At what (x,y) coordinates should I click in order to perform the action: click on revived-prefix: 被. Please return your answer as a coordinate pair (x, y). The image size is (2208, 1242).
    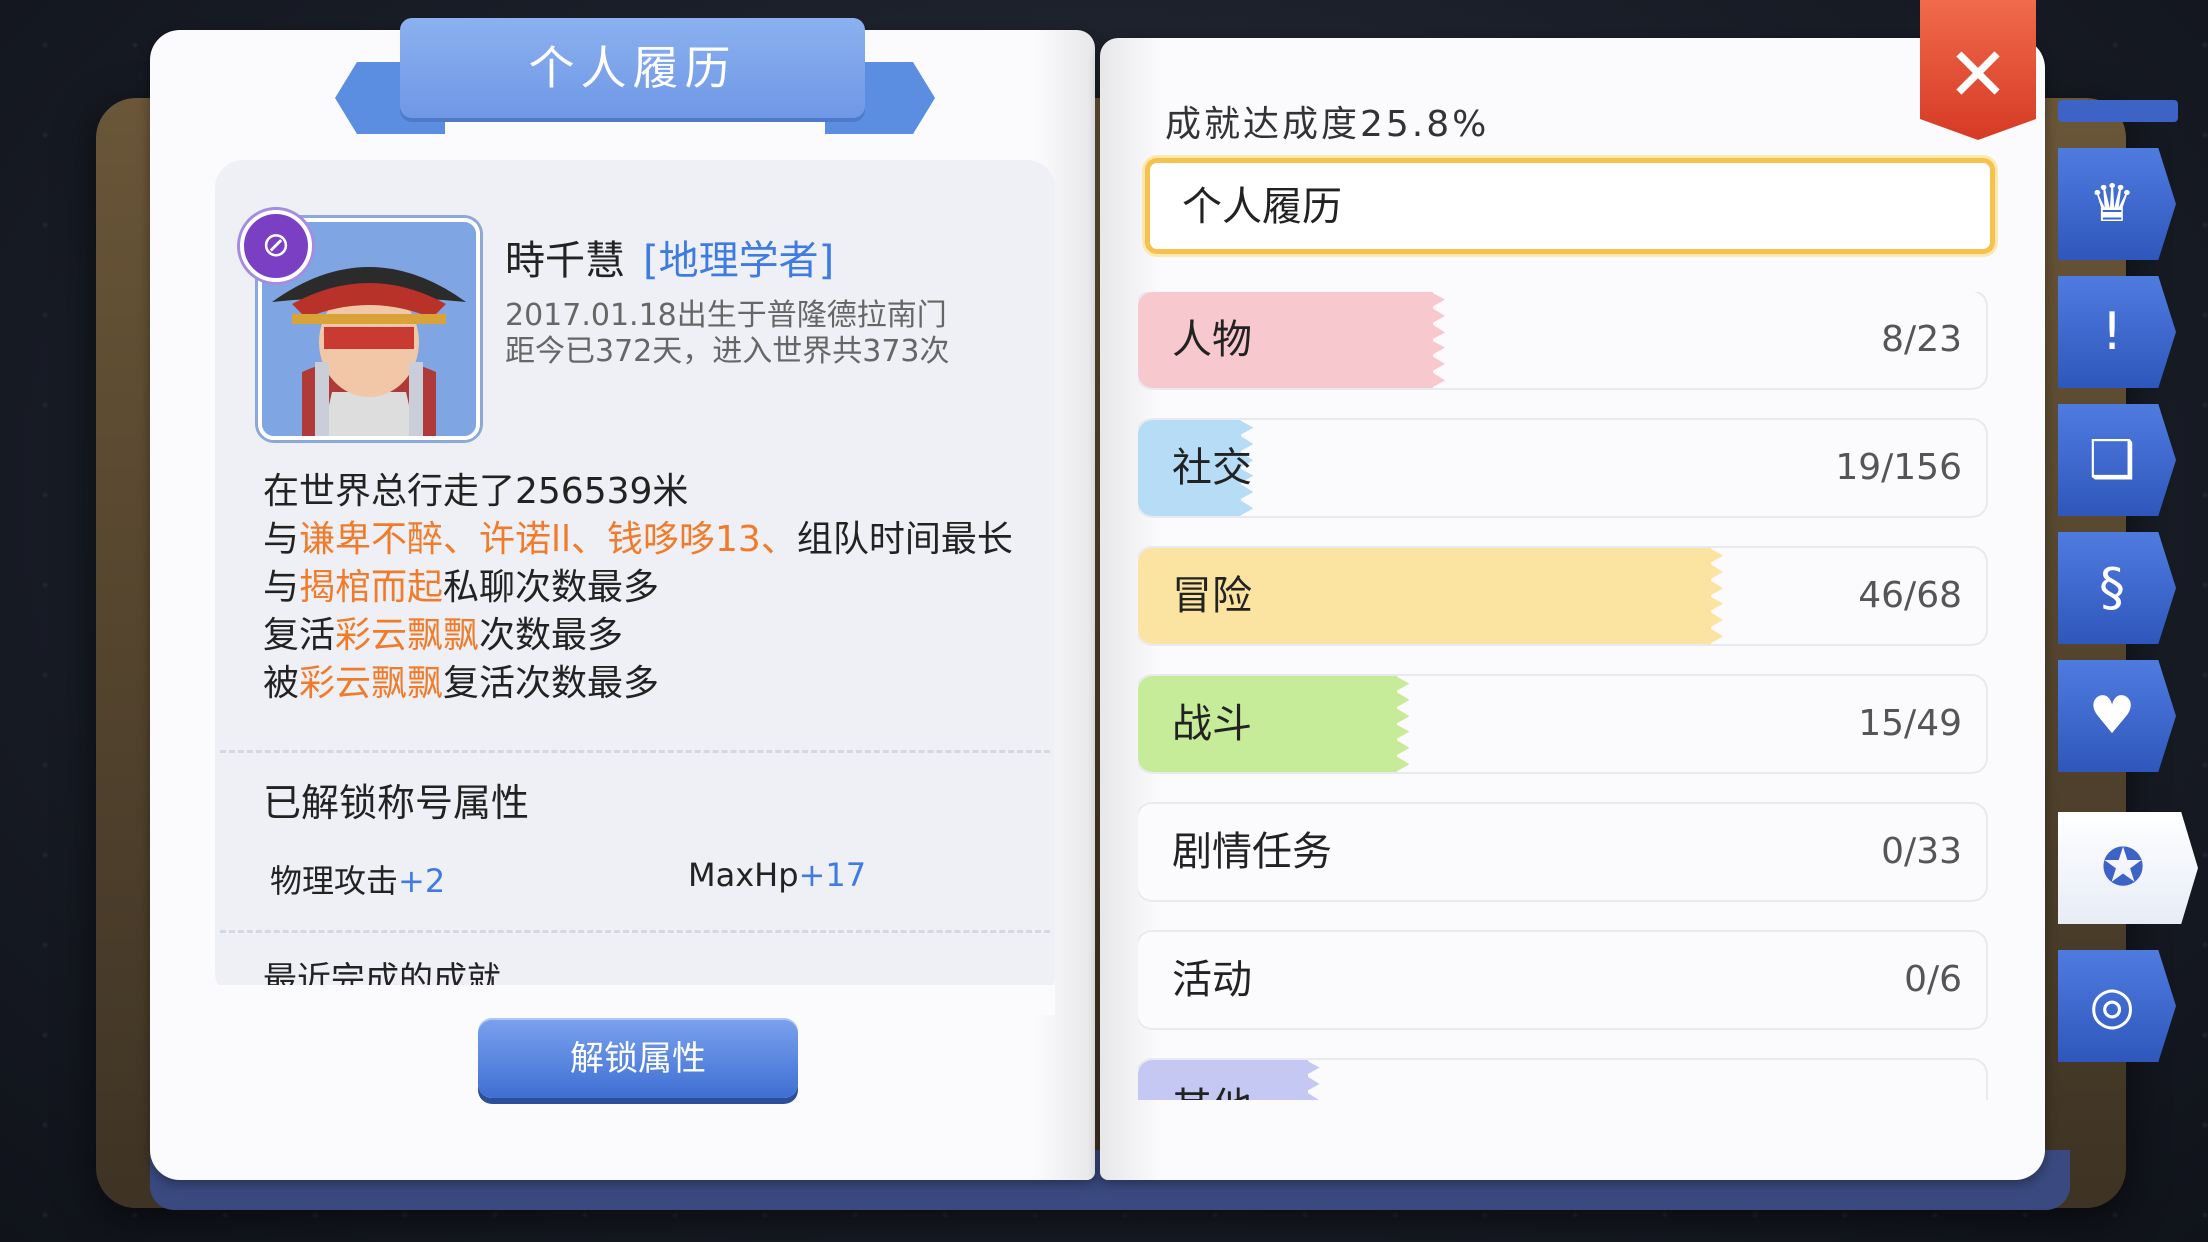
    Looking at the image, I should click on (281, 683).